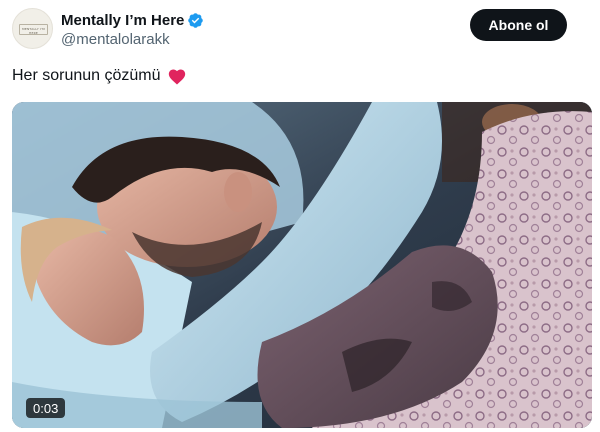 This screenshot has height=432, width=600. I want to click on avatar-logo: MENTALLY I'M HERE, so click(33, 29).